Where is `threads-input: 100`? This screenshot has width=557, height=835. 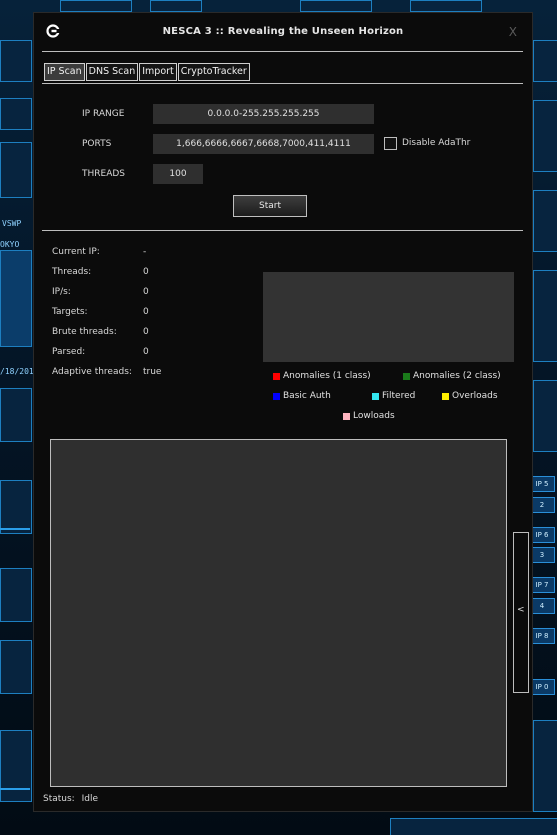
threads-input: 100 is located at coordinates (178, 174).